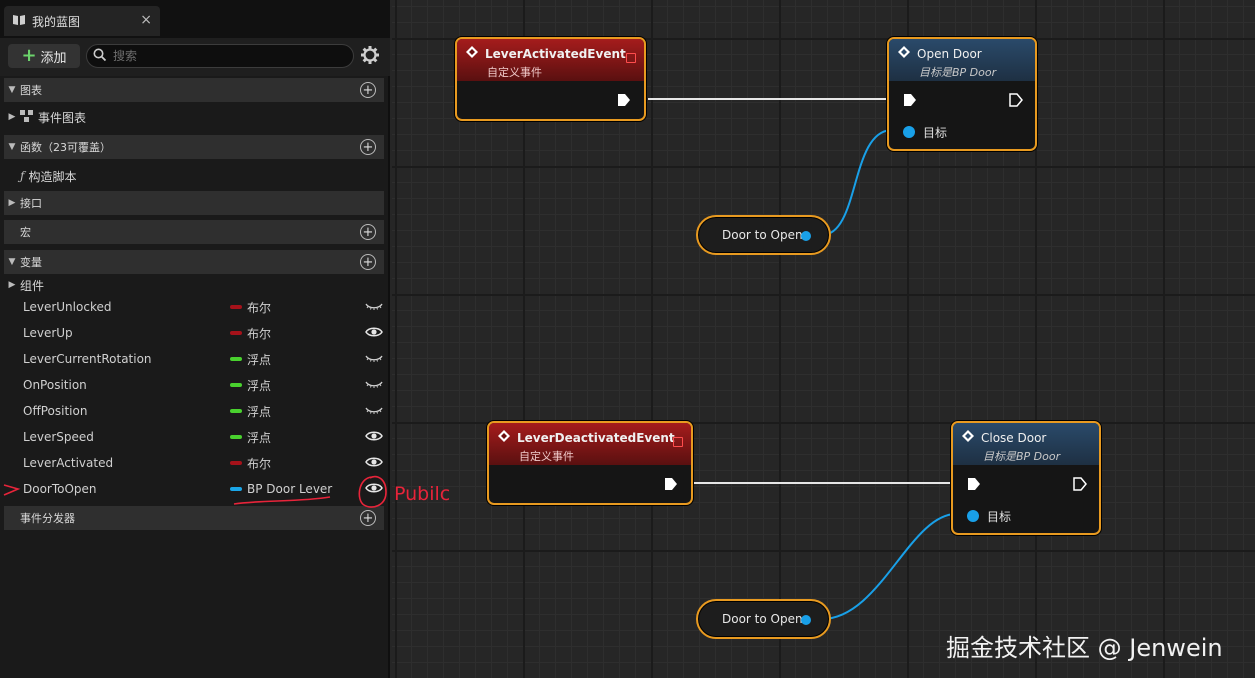 This screenshot has height=678, width=1255. Describe the element at coordinates (368, 518) in the screenshot. I see `add-dispatcher-icon: +` at that location.